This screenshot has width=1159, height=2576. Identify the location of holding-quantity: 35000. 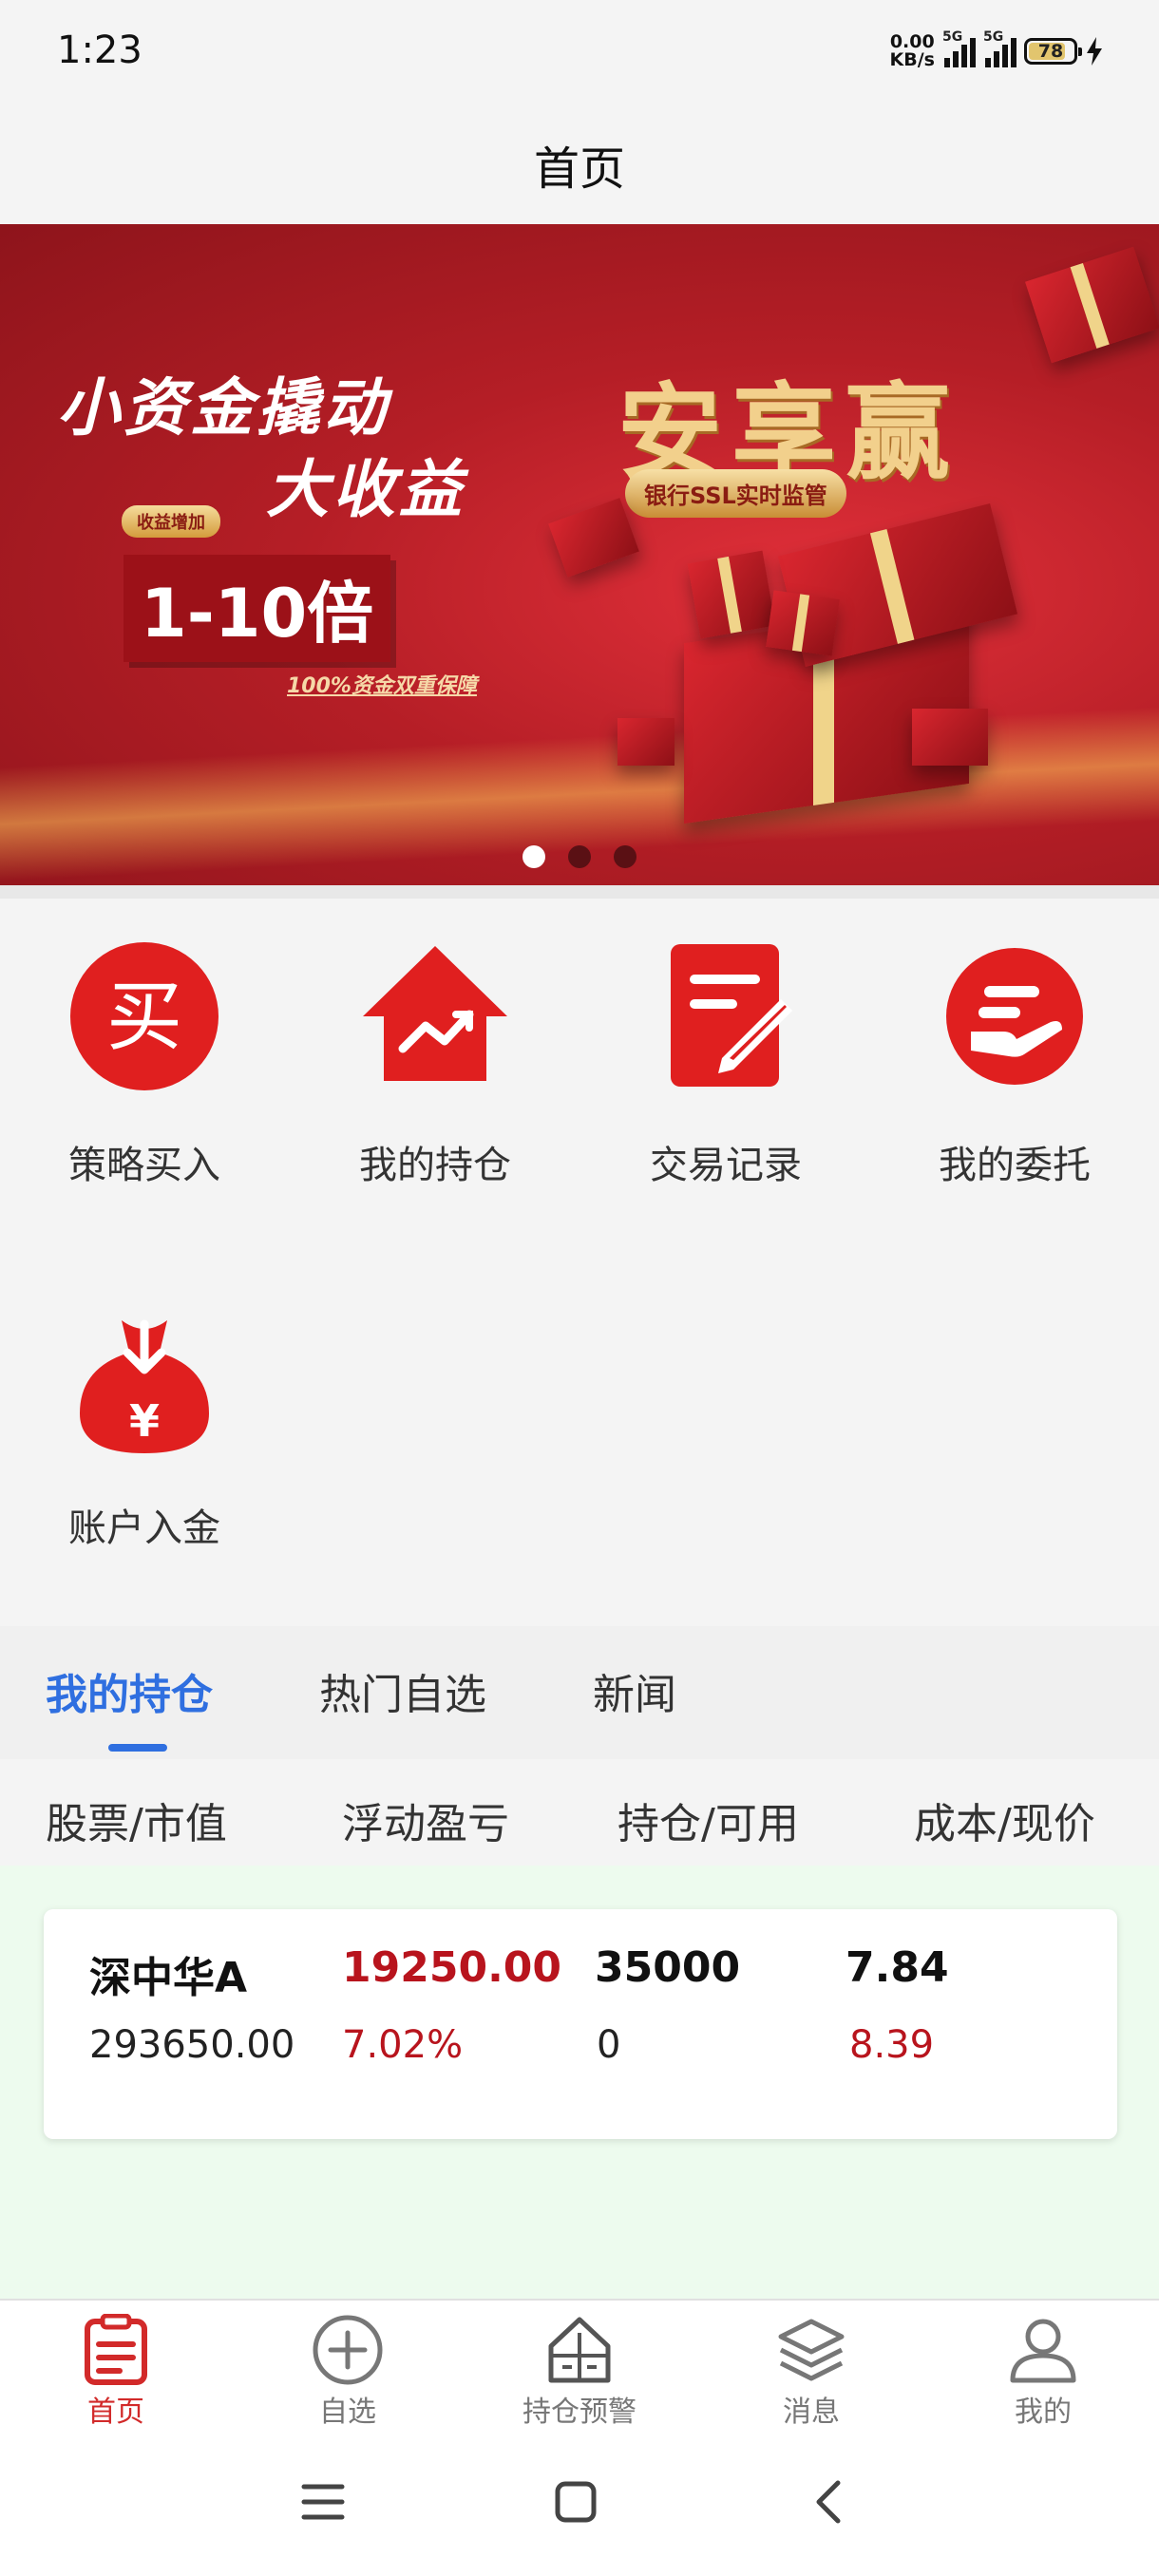
(668, 1967).